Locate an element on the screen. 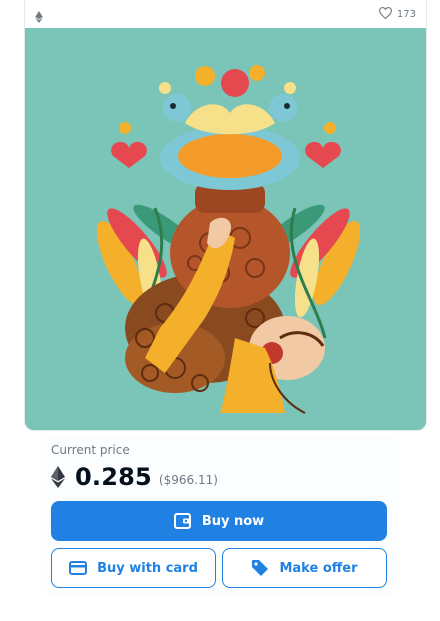 The width and height of the screenshot is (440, 621). buy-now-label: Buy now is located at coordinates (233, 521).